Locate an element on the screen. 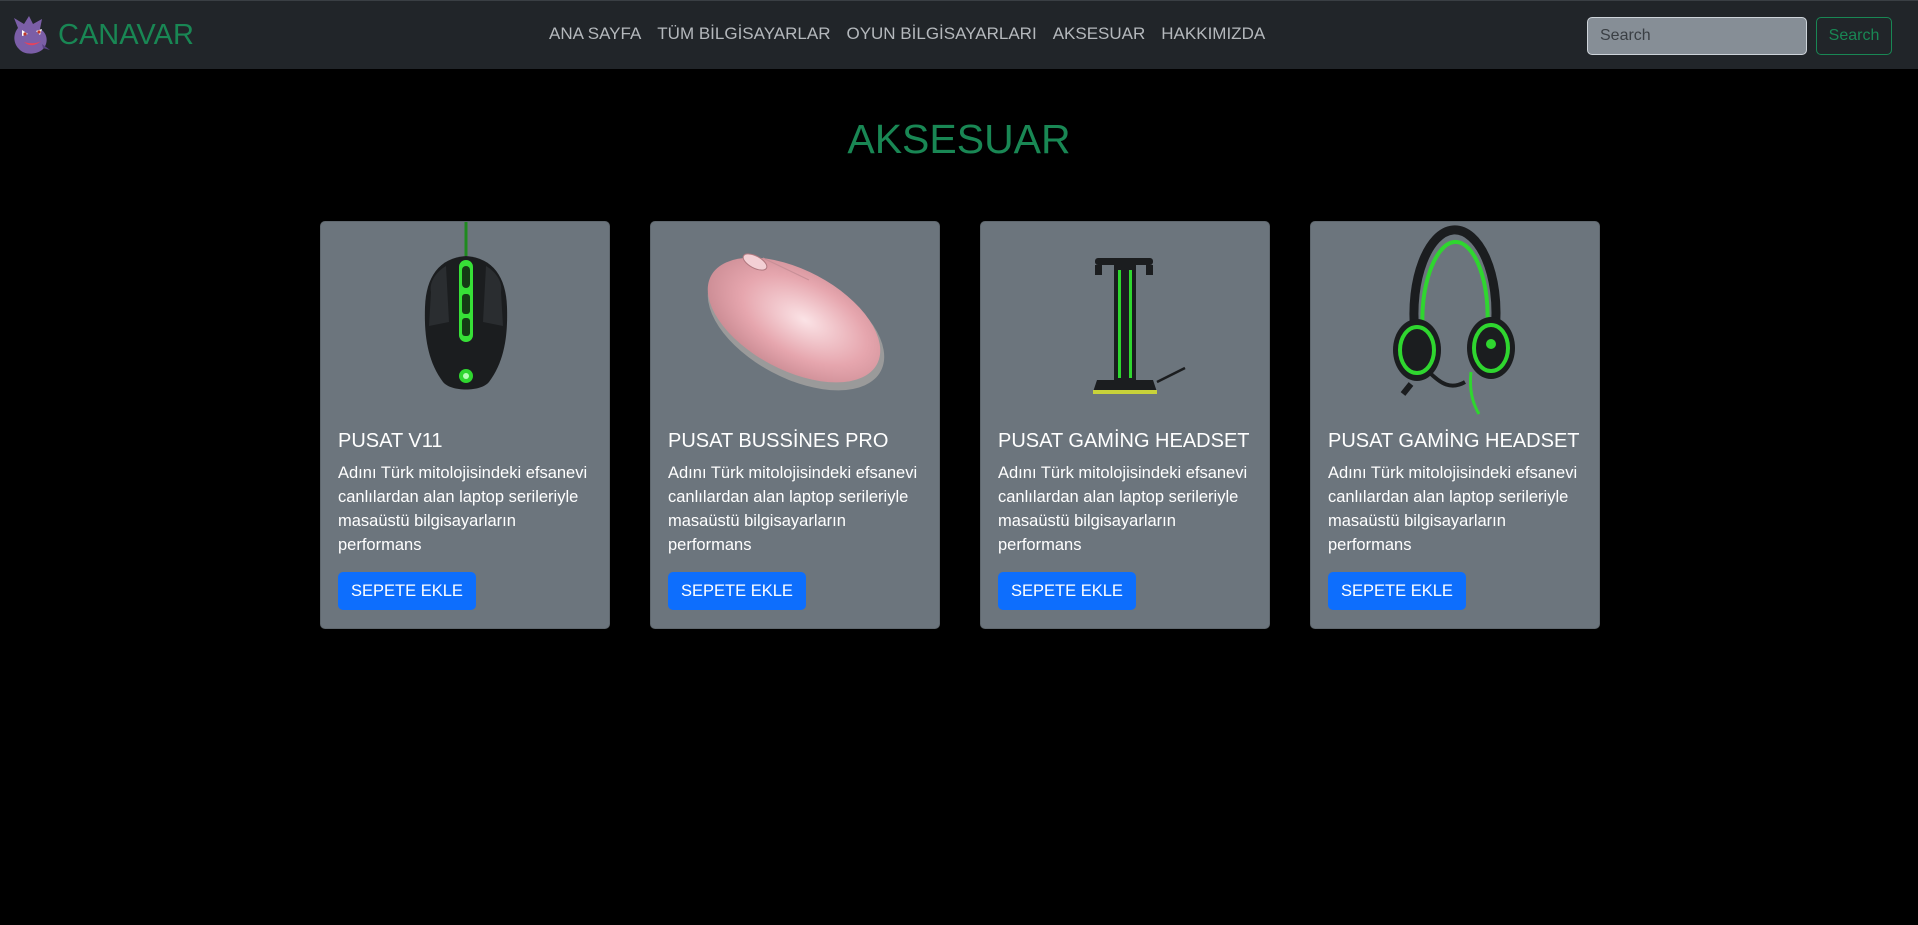 This screenshot has width=1918, height=925. page-title: AKSESUAR is located at coordinates (959, 139).